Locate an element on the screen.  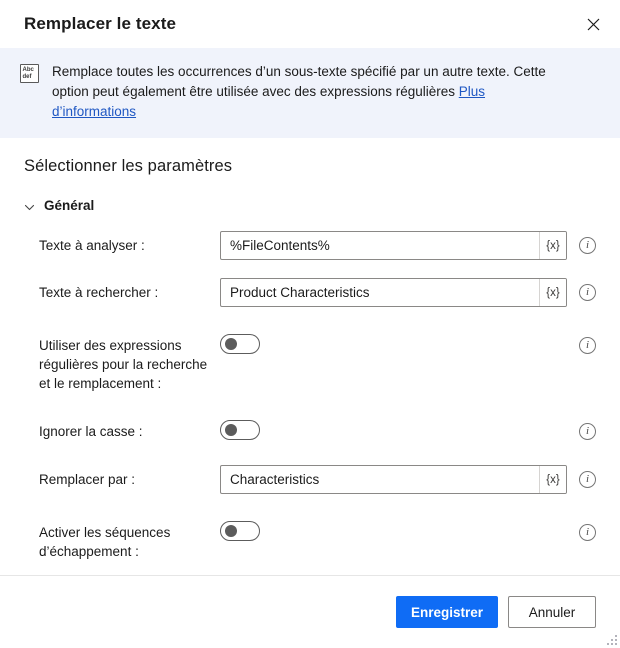
control-text-to-parse: %FileContents% {x} i is located at coordinates (408, 245).